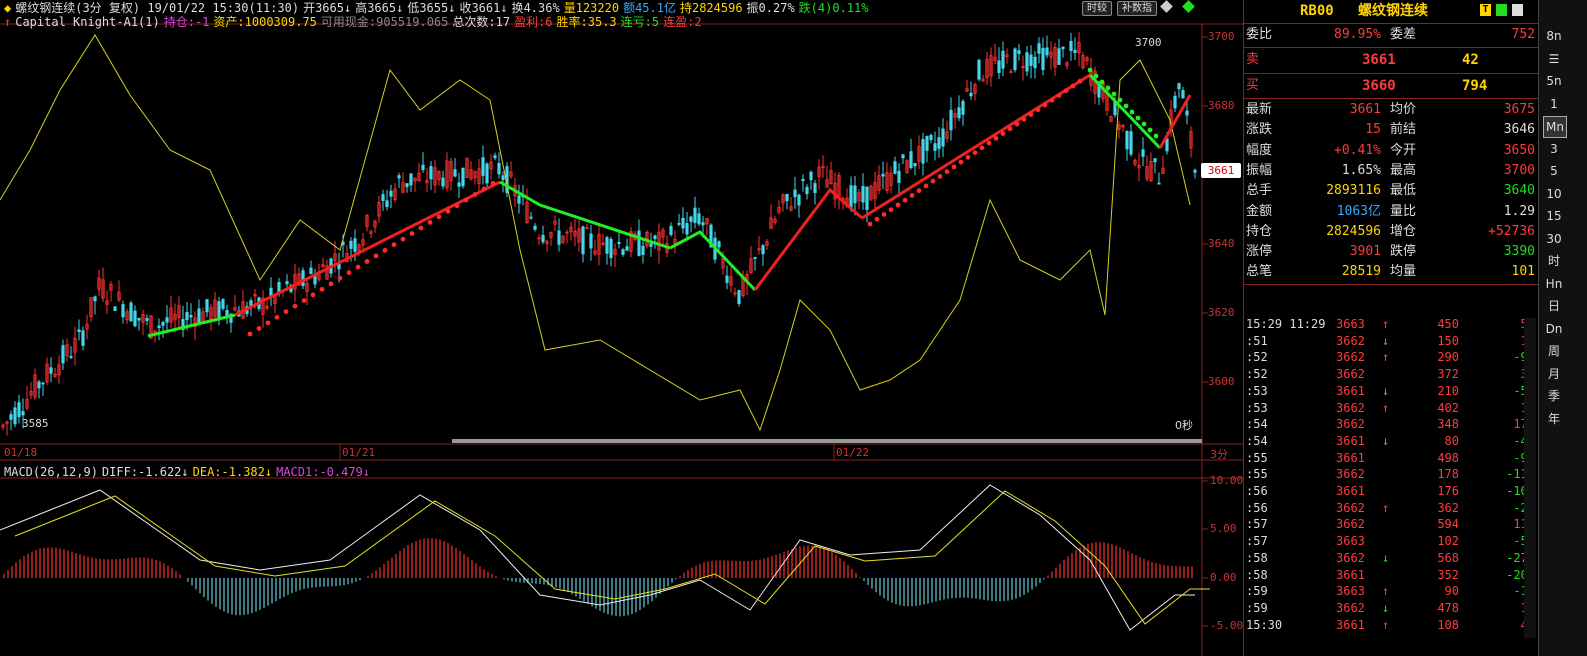  What do you see at coordinates (1391, 524) in the screenshot?
I see `tick-row: :573662594110` at bounding box center [1391, 524].